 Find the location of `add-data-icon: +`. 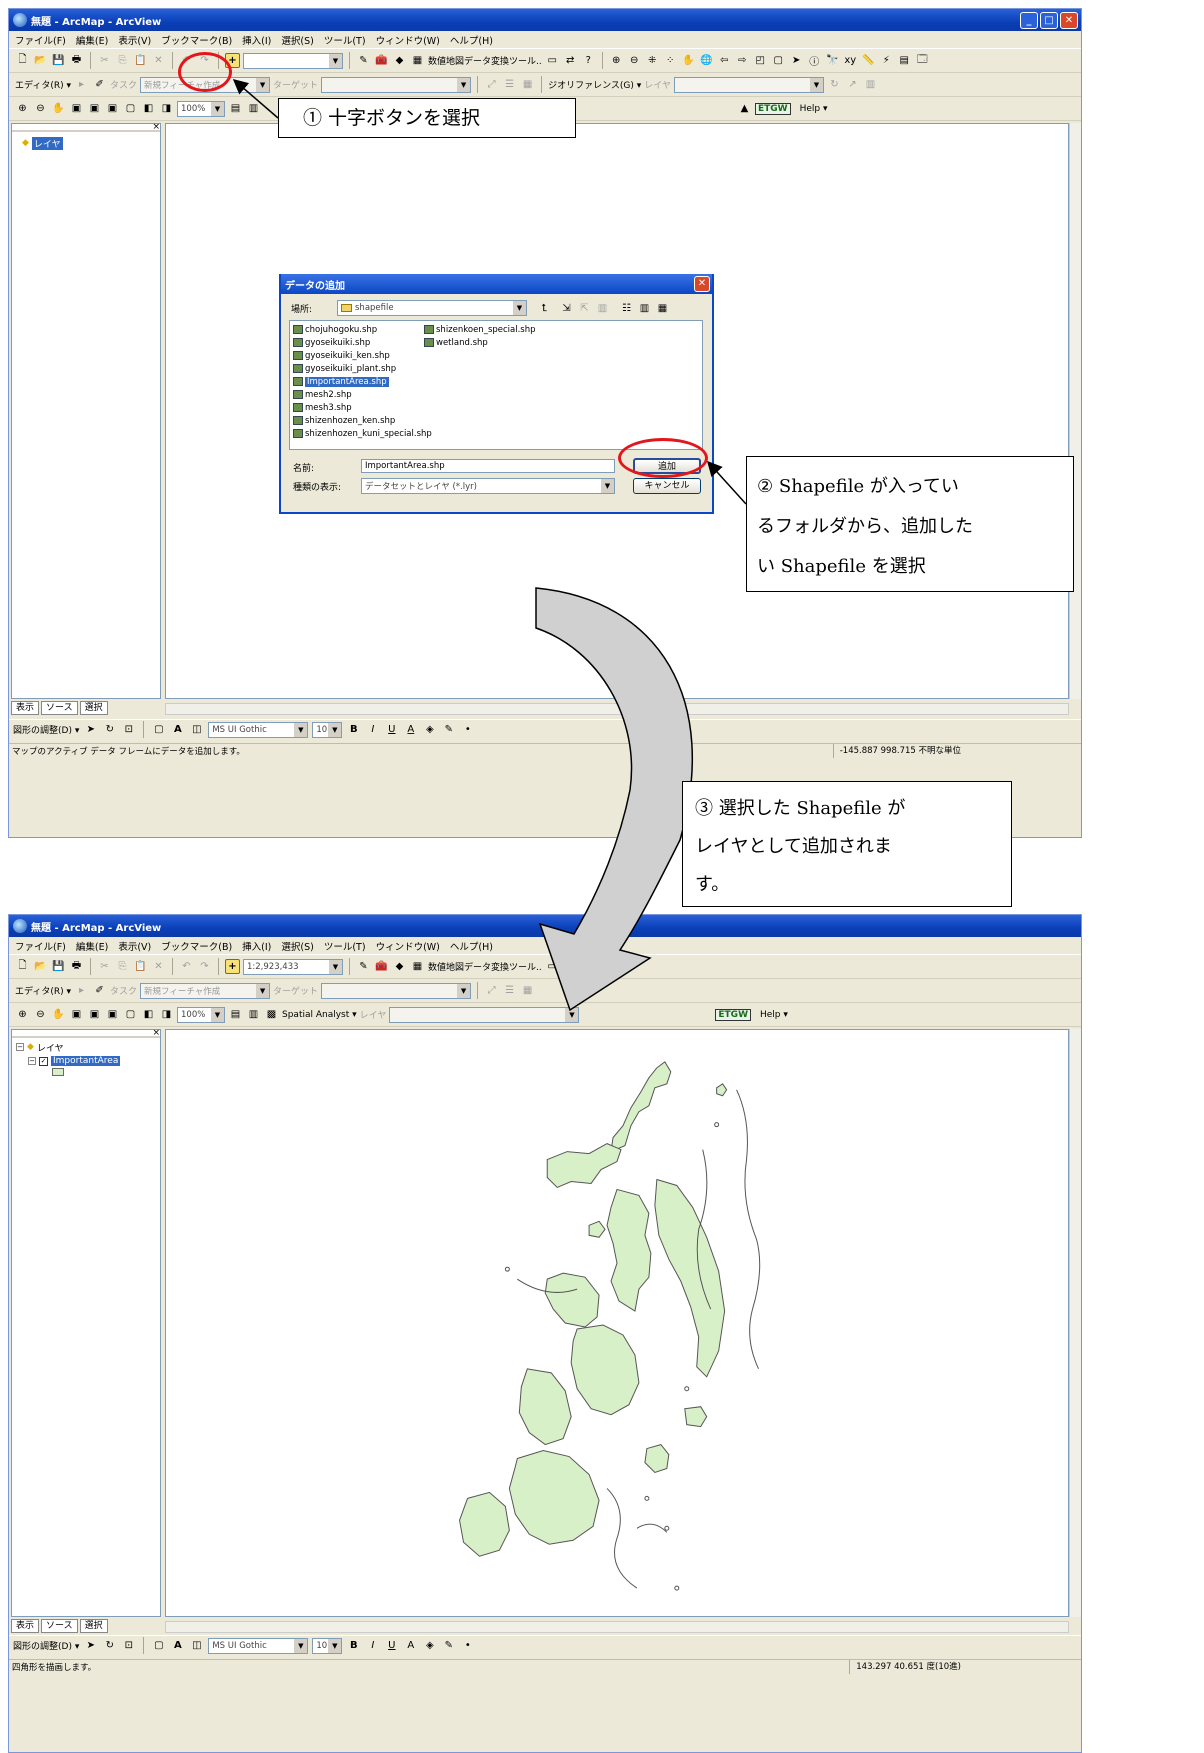

add-data-icon: + is located at coordinates (232, 966).